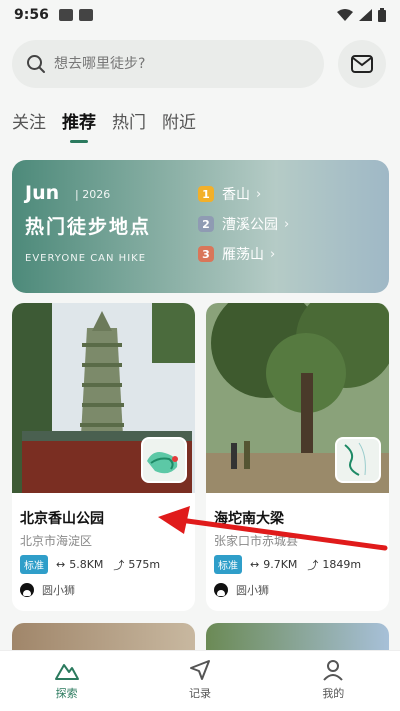 This screenshot has height=711, width=400. I want to click on feed-tabs: 关注 推荐 热门 附近, so click(104, 125).